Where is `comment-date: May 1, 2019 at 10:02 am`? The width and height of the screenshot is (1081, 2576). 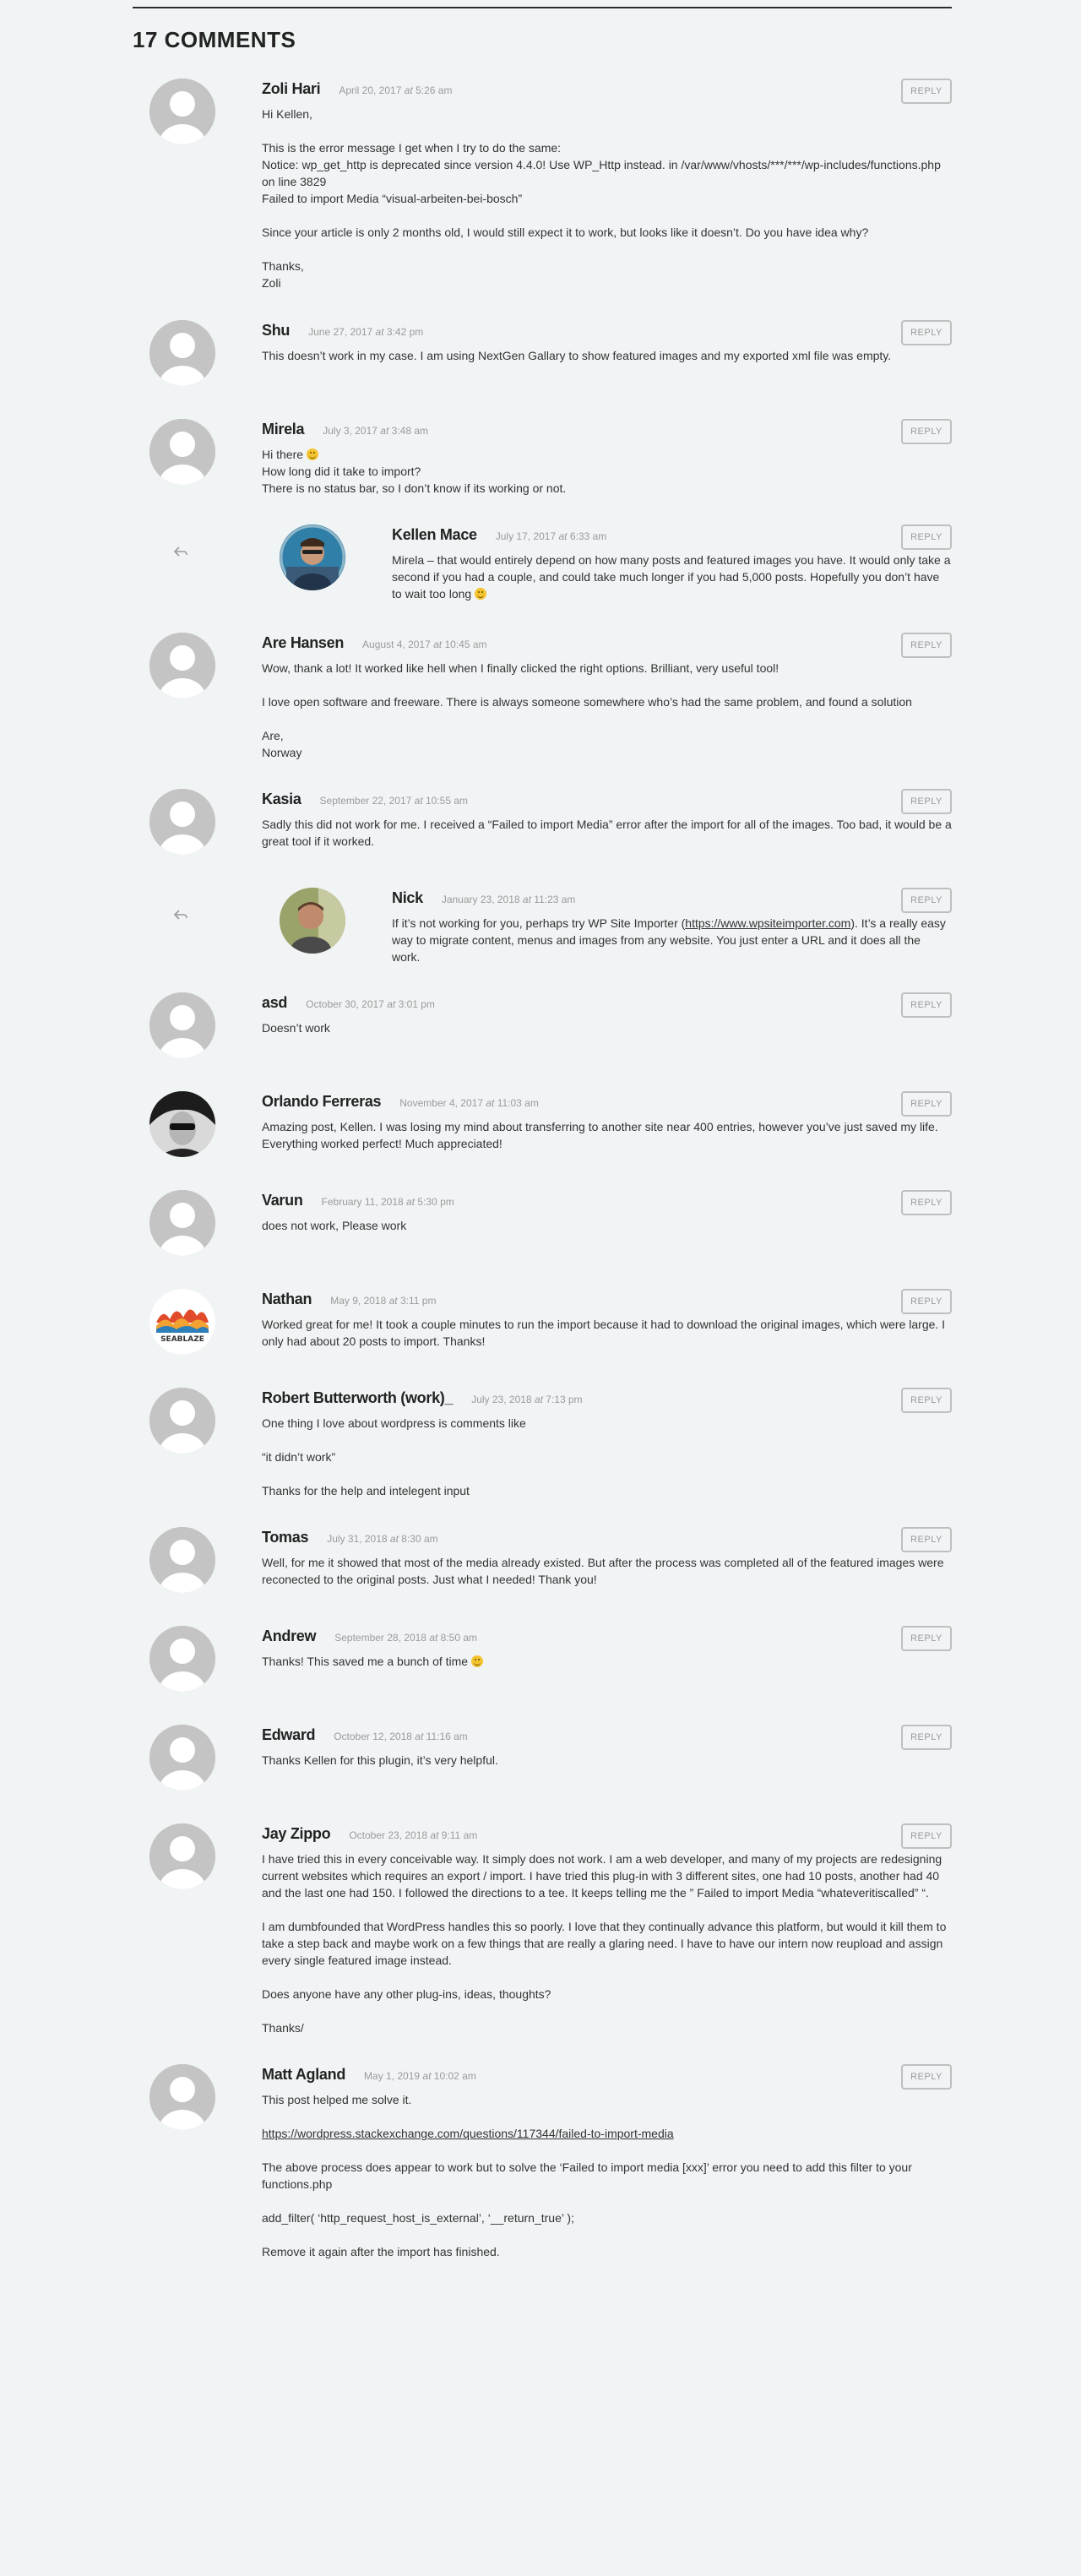
comment-date: May 1, 2019 at 10:02 am is located at coordinates (420, 2076).